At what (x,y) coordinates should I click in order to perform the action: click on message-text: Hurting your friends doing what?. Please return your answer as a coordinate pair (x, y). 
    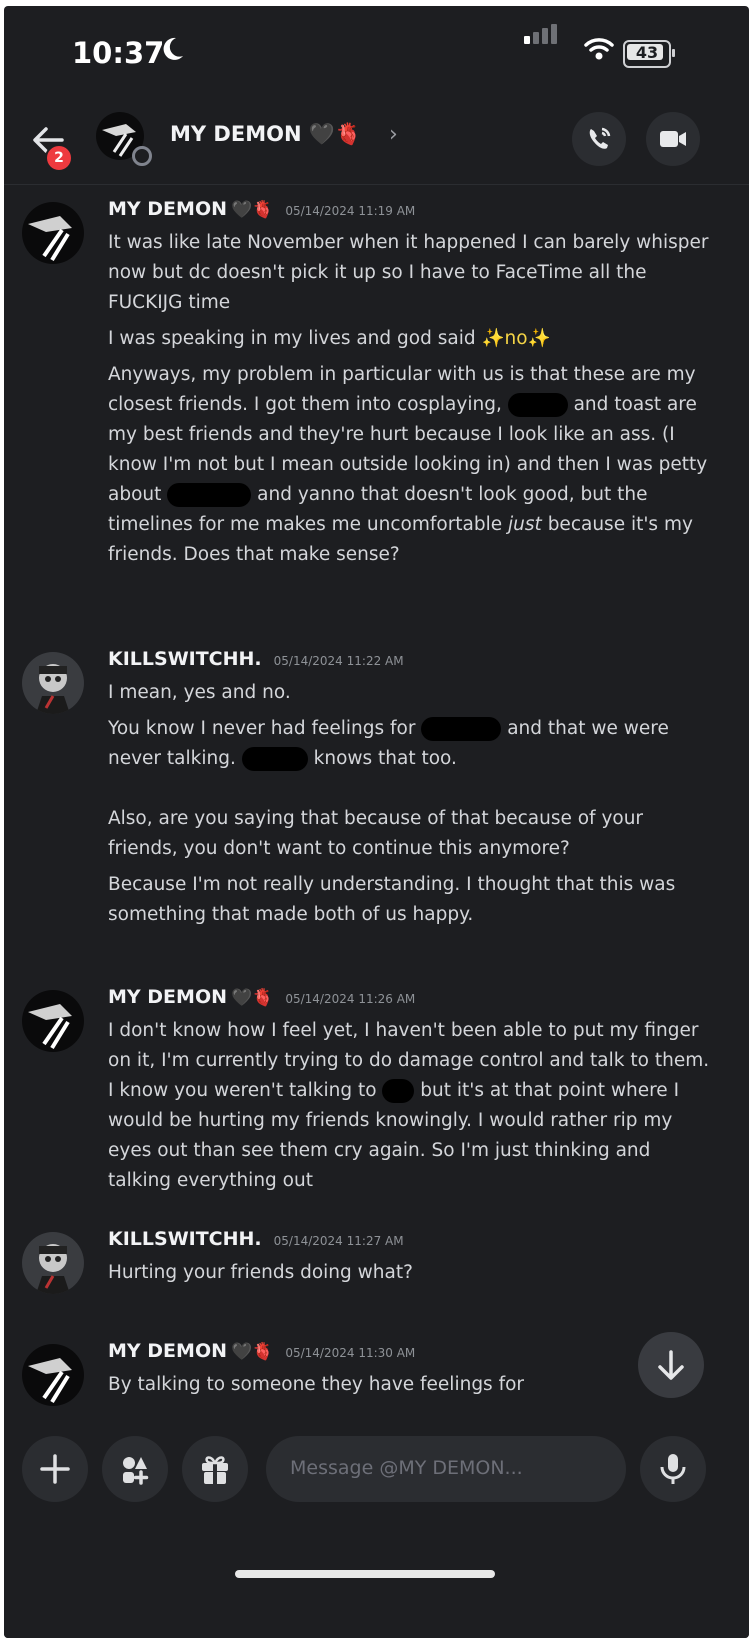
    Looking at the image, I should click on (260, 1272).